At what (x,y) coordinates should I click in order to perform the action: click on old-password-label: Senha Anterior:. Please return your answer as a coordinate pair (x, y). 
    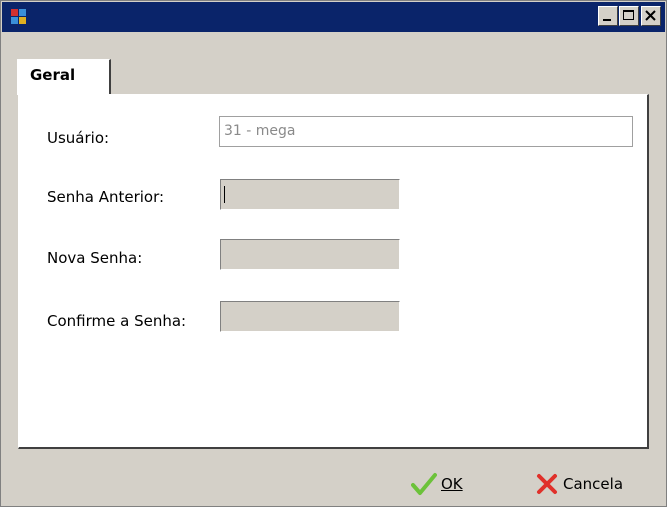
    Looking at the image, I should click on (106, 197).